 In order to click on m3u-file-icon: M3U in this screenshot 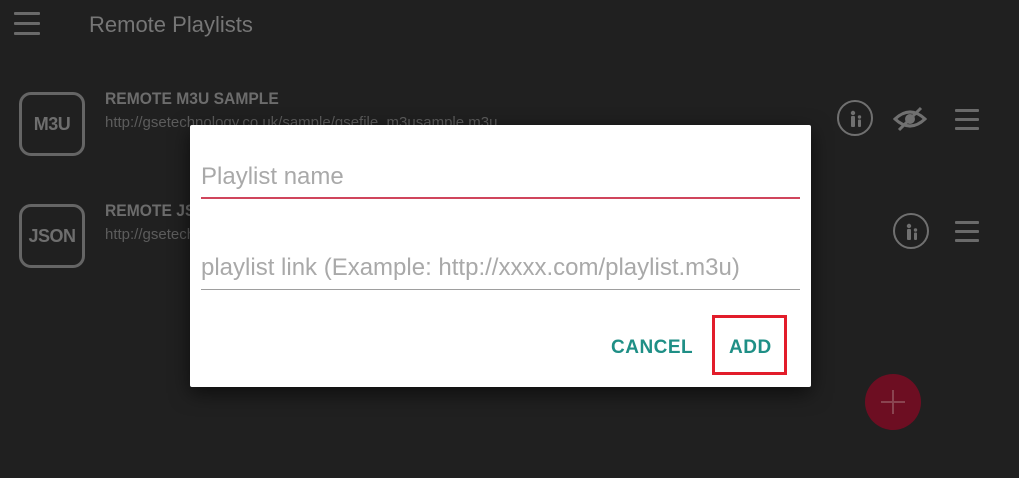, I will do `click(52, 124)`.